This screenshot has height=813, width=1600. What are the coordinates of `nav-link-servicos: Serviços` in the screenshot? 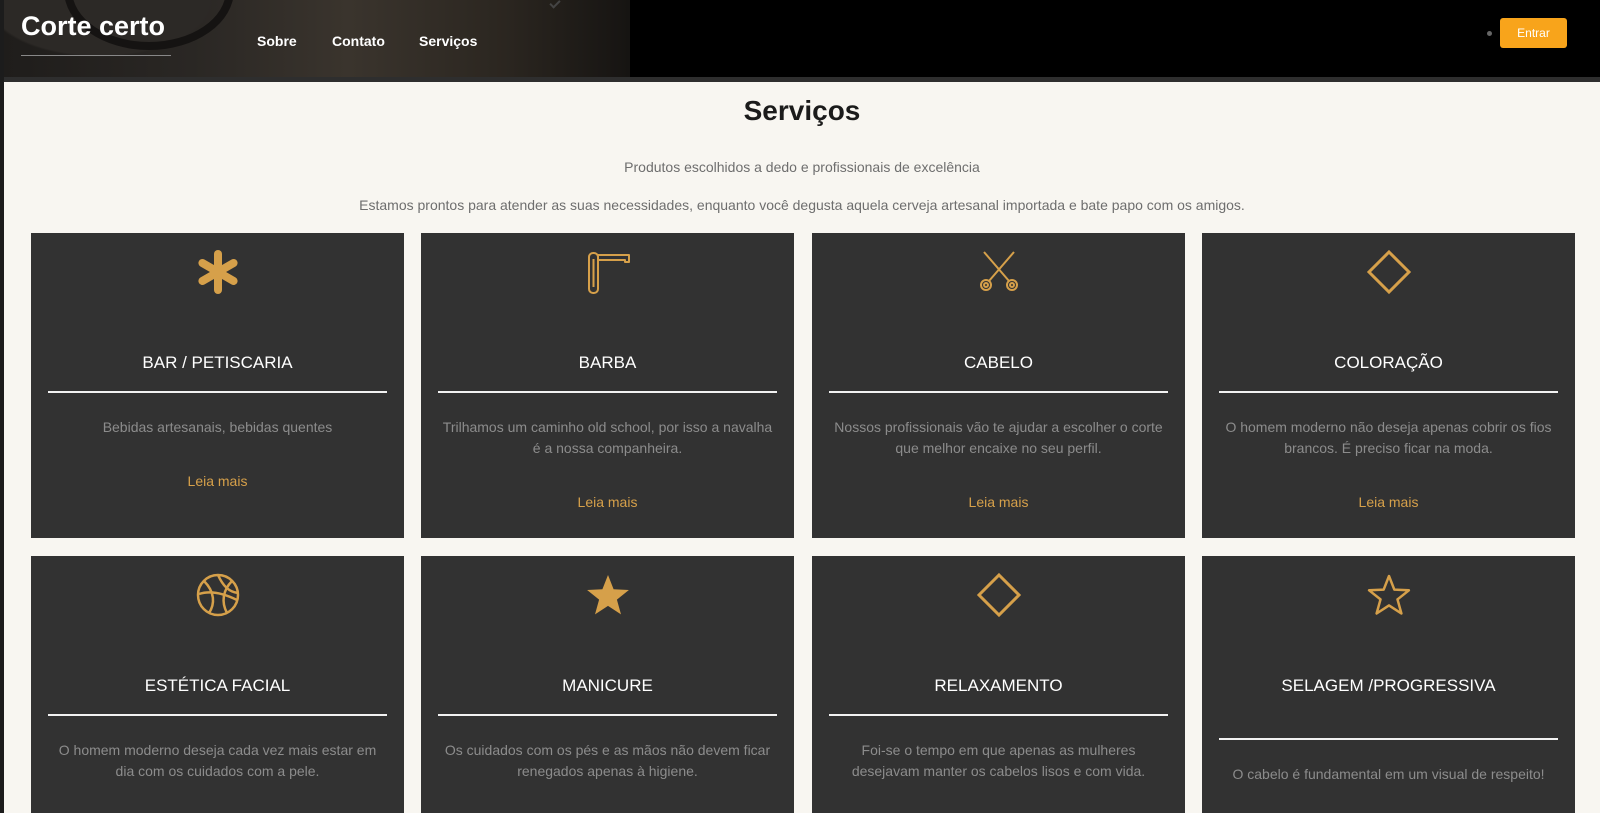 It's located at (448, 41).